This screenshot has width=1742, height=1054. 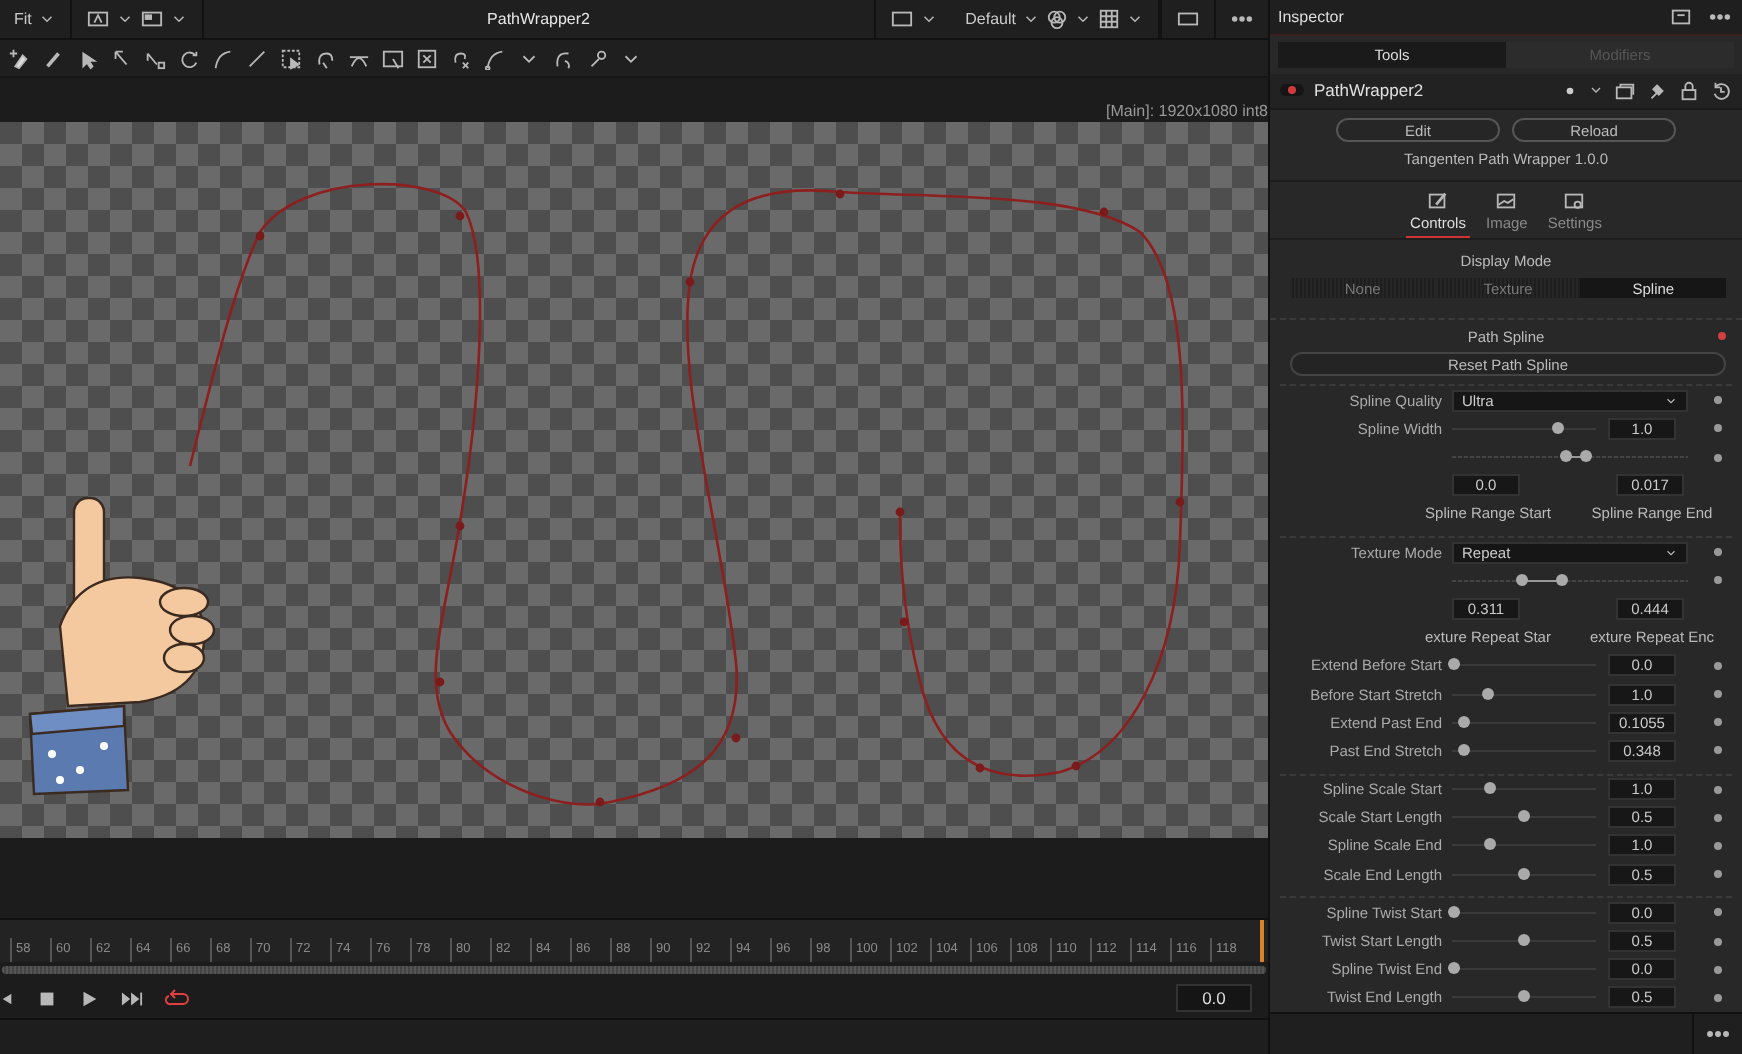 I want to click on layout-dropdown: Default, so click(x=990, y=19).